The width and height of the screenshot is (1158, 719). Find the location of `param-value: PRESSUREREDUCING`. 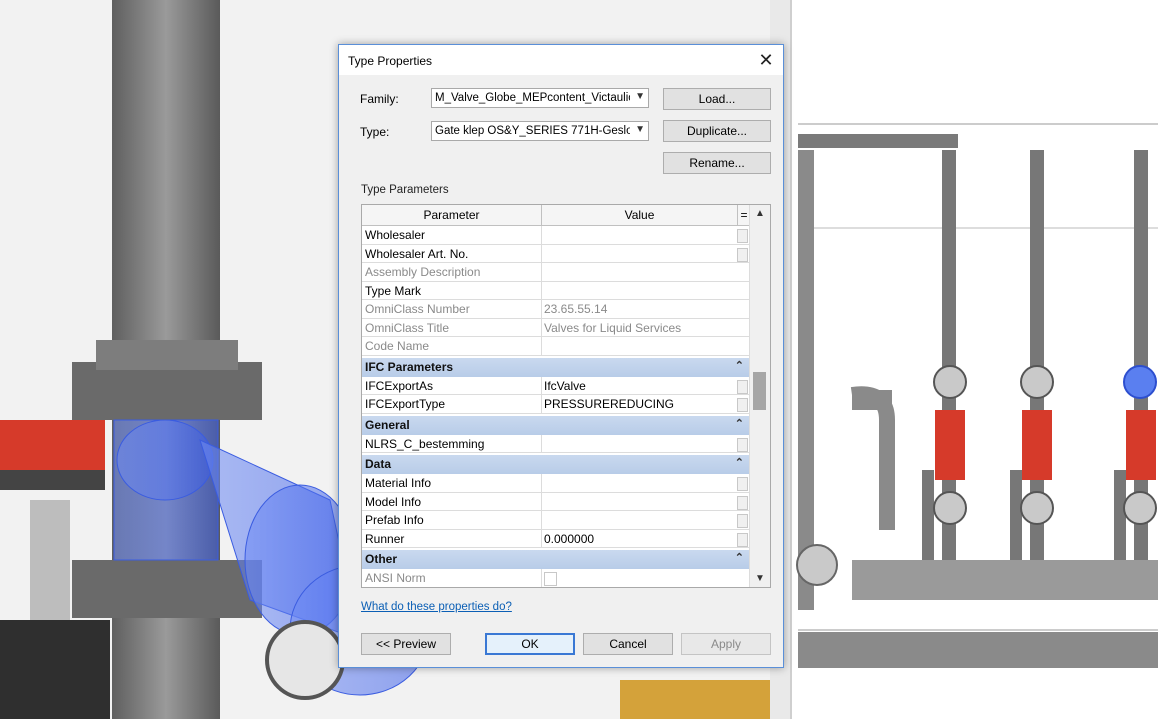

param-value: PRESSUREREDUCING is located at coordinates (639, 404).